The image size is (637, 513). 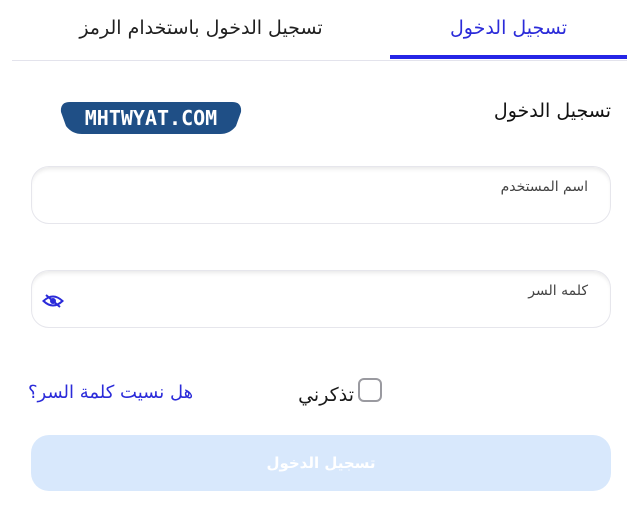 I want to click on eye-slash-icon, so click(x=53, y=301).